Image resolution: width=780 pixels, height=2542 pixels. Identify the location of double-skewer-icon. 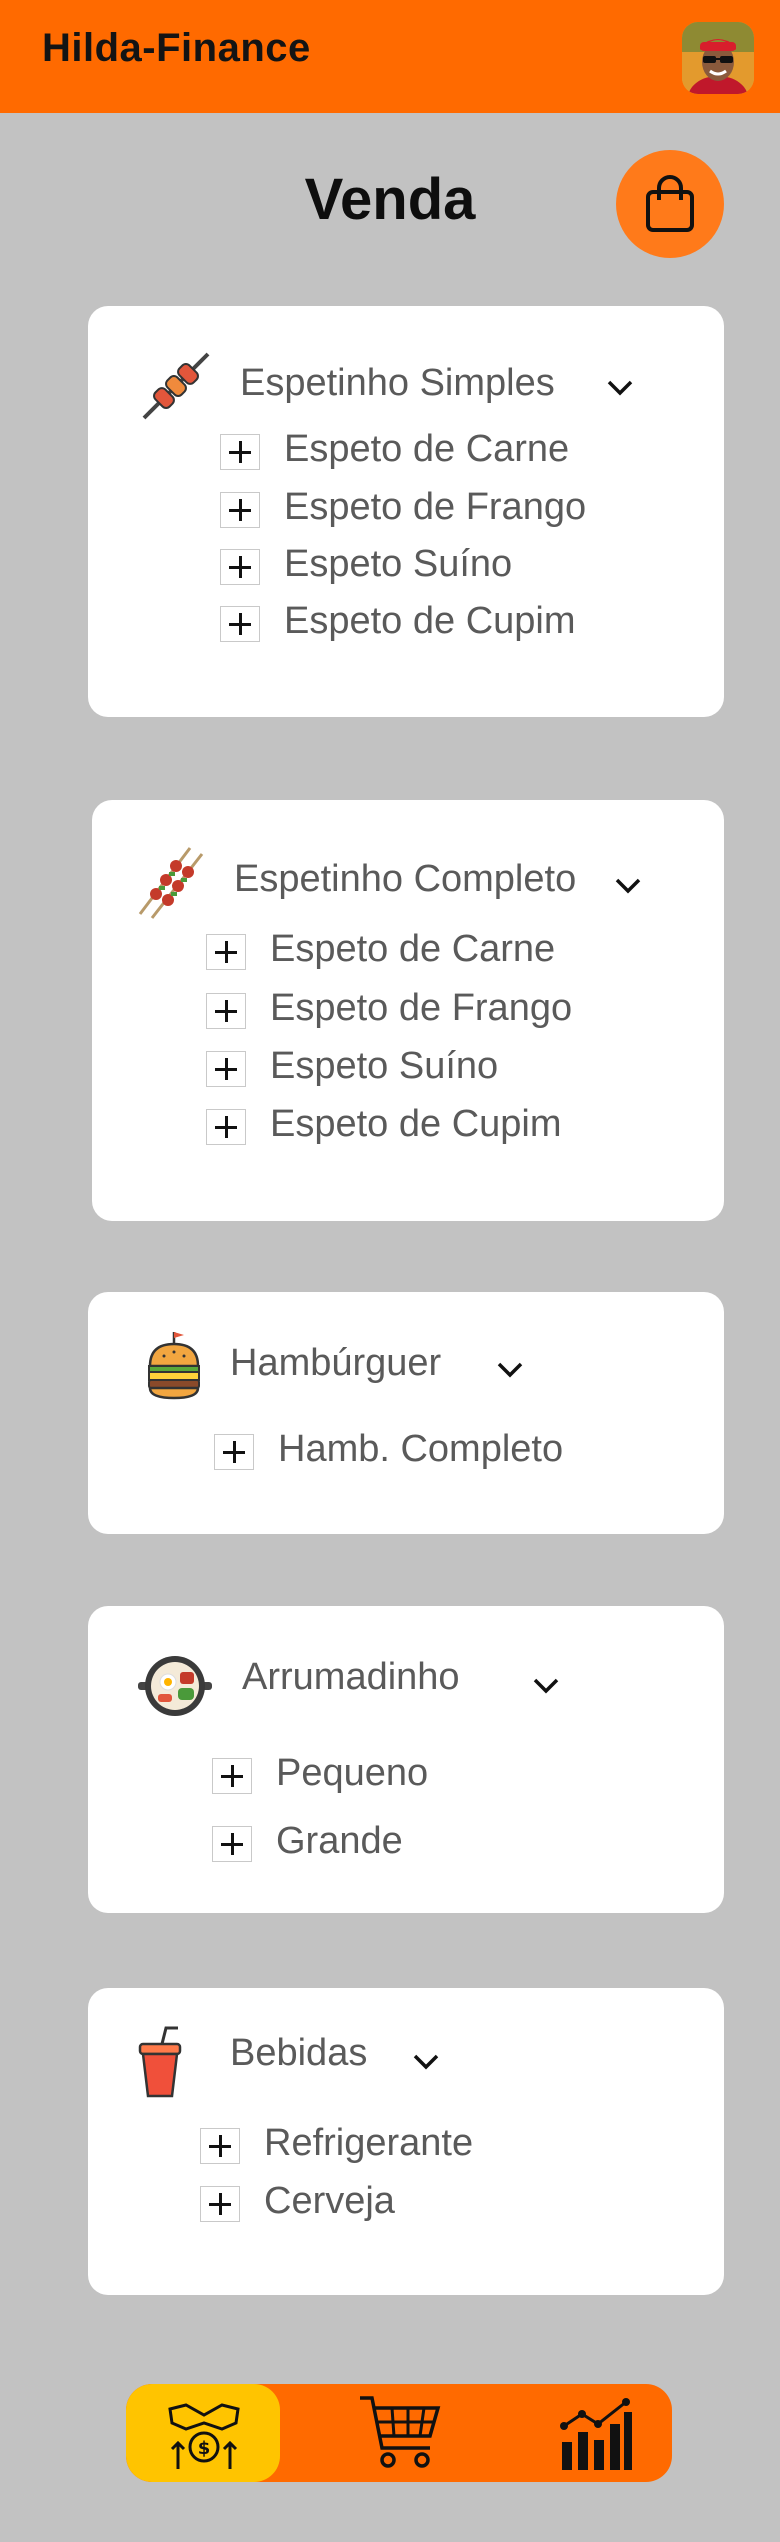
(171, 883).